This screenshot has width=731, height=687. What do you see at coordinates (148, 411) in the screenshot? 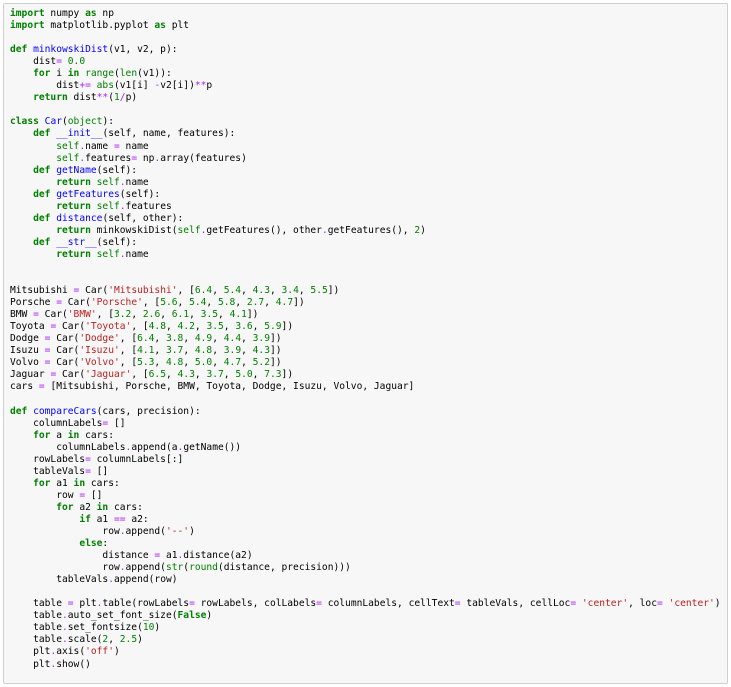
I see `code-text: (cars, precision):` at bounding box center [148, 411].